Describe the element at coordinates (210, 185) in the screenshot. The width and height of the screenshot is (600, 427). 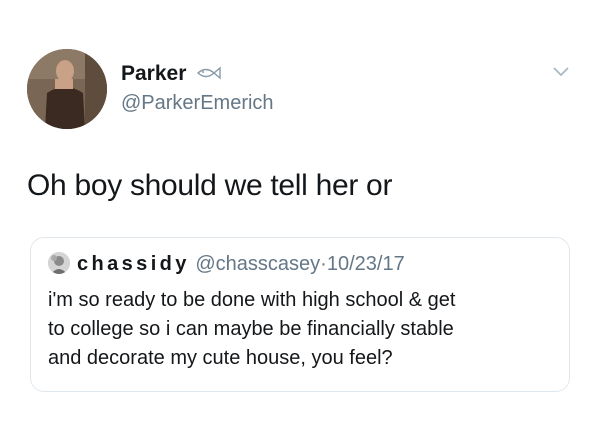
I see `tweet-text: Oh boy should we tell her or` at that location.